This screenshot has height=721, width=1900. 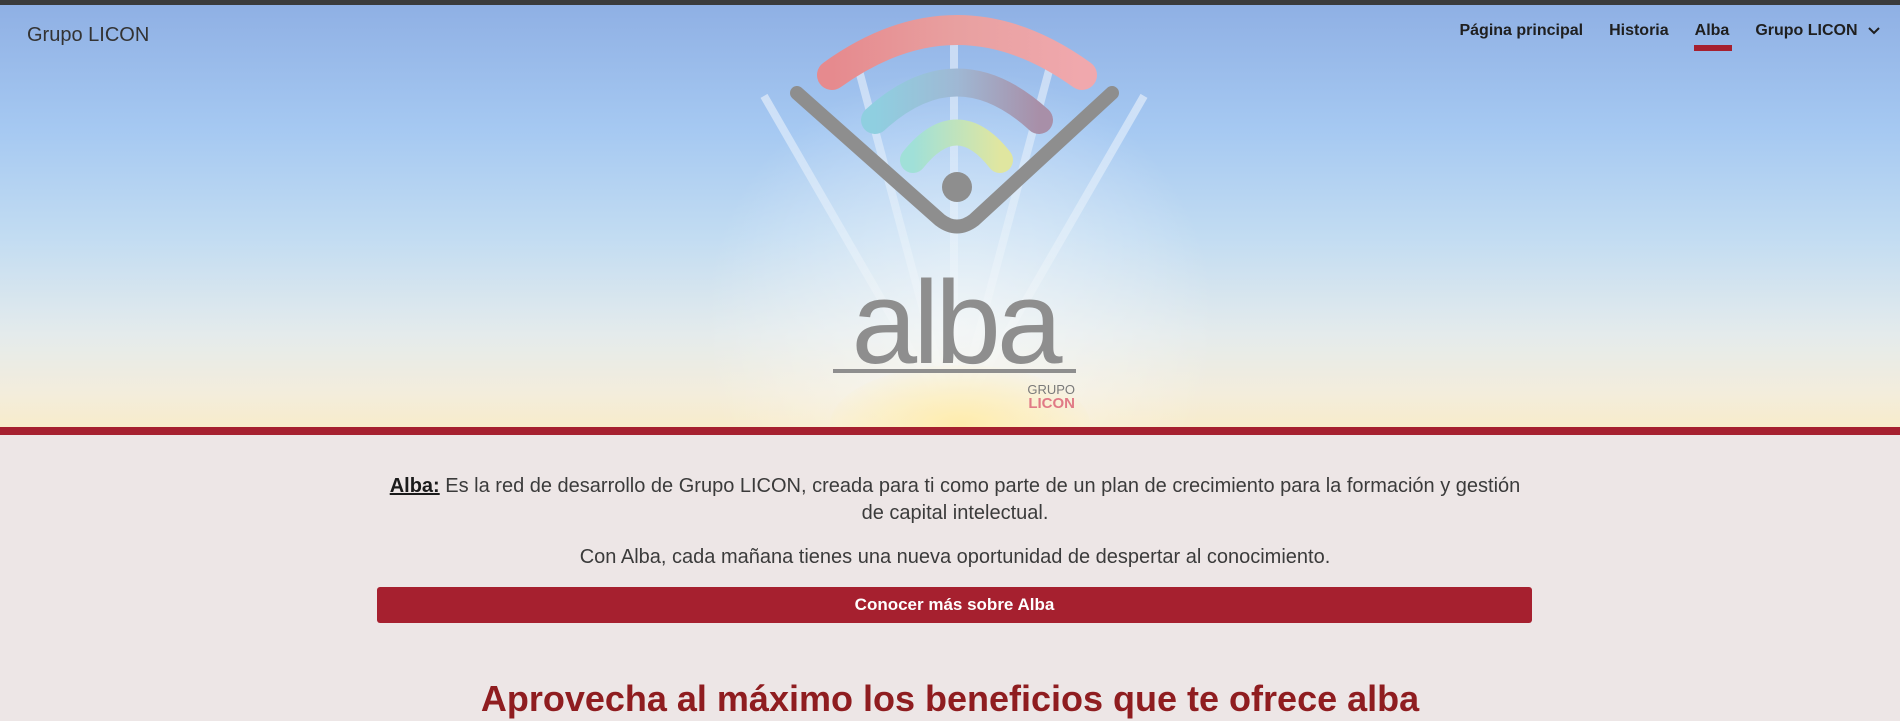 What do you see at coordinates (954, 605) in the screenshot?
I see `conocer-mas-button: Conocer más sobre Alba` at bounding box center [954, 605].